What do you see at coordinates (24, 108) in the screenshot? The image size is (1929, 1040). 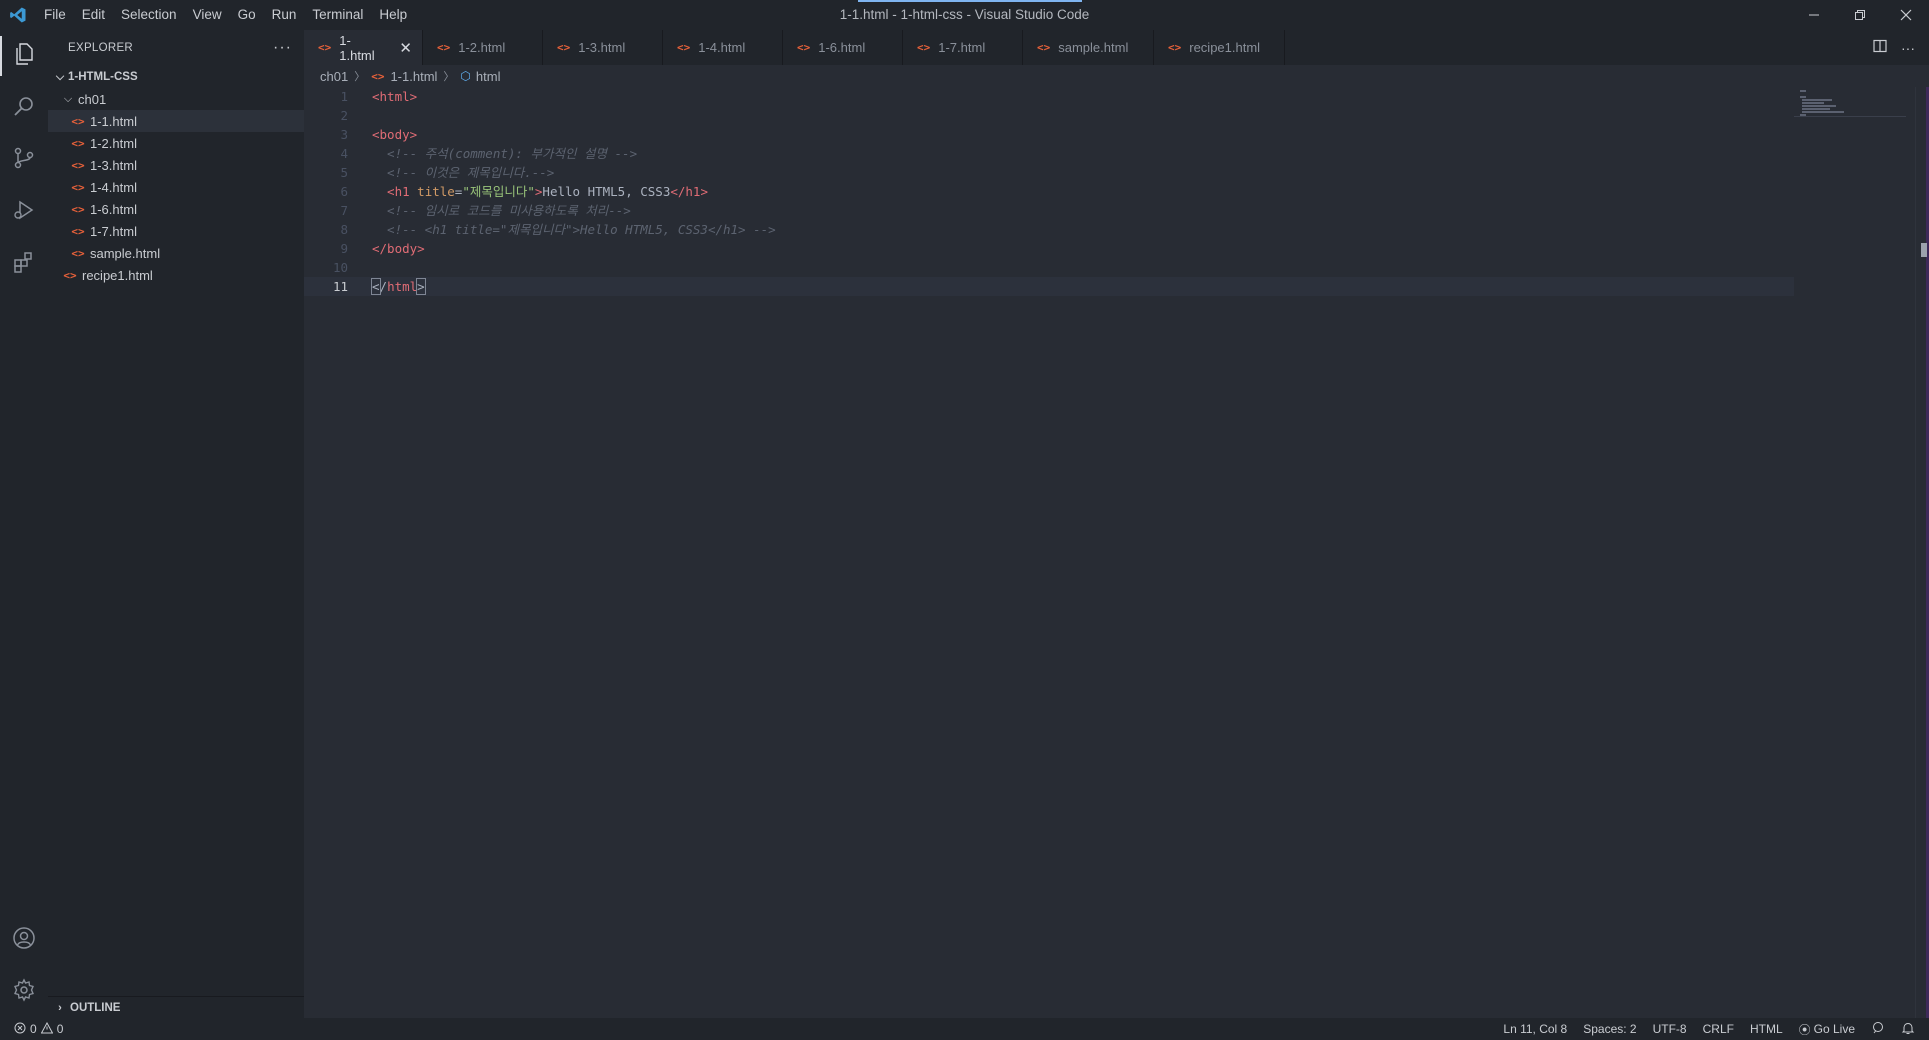 I see `search-activity-button` at bounding box center [24, 108].